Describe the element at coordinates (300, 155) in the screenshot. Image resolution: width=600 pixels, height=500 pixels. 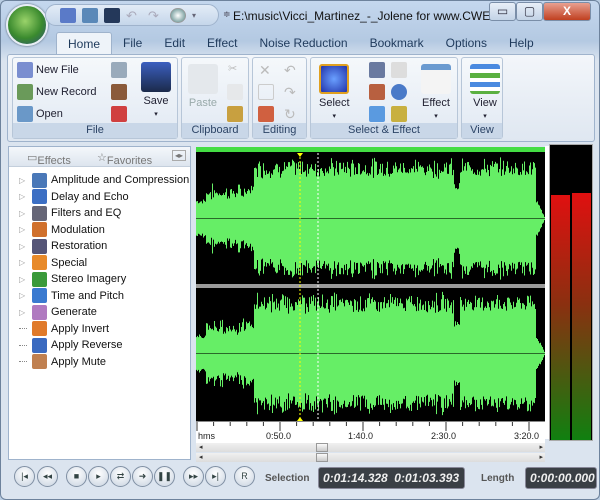
I see `cursor-top-marker` at that location.